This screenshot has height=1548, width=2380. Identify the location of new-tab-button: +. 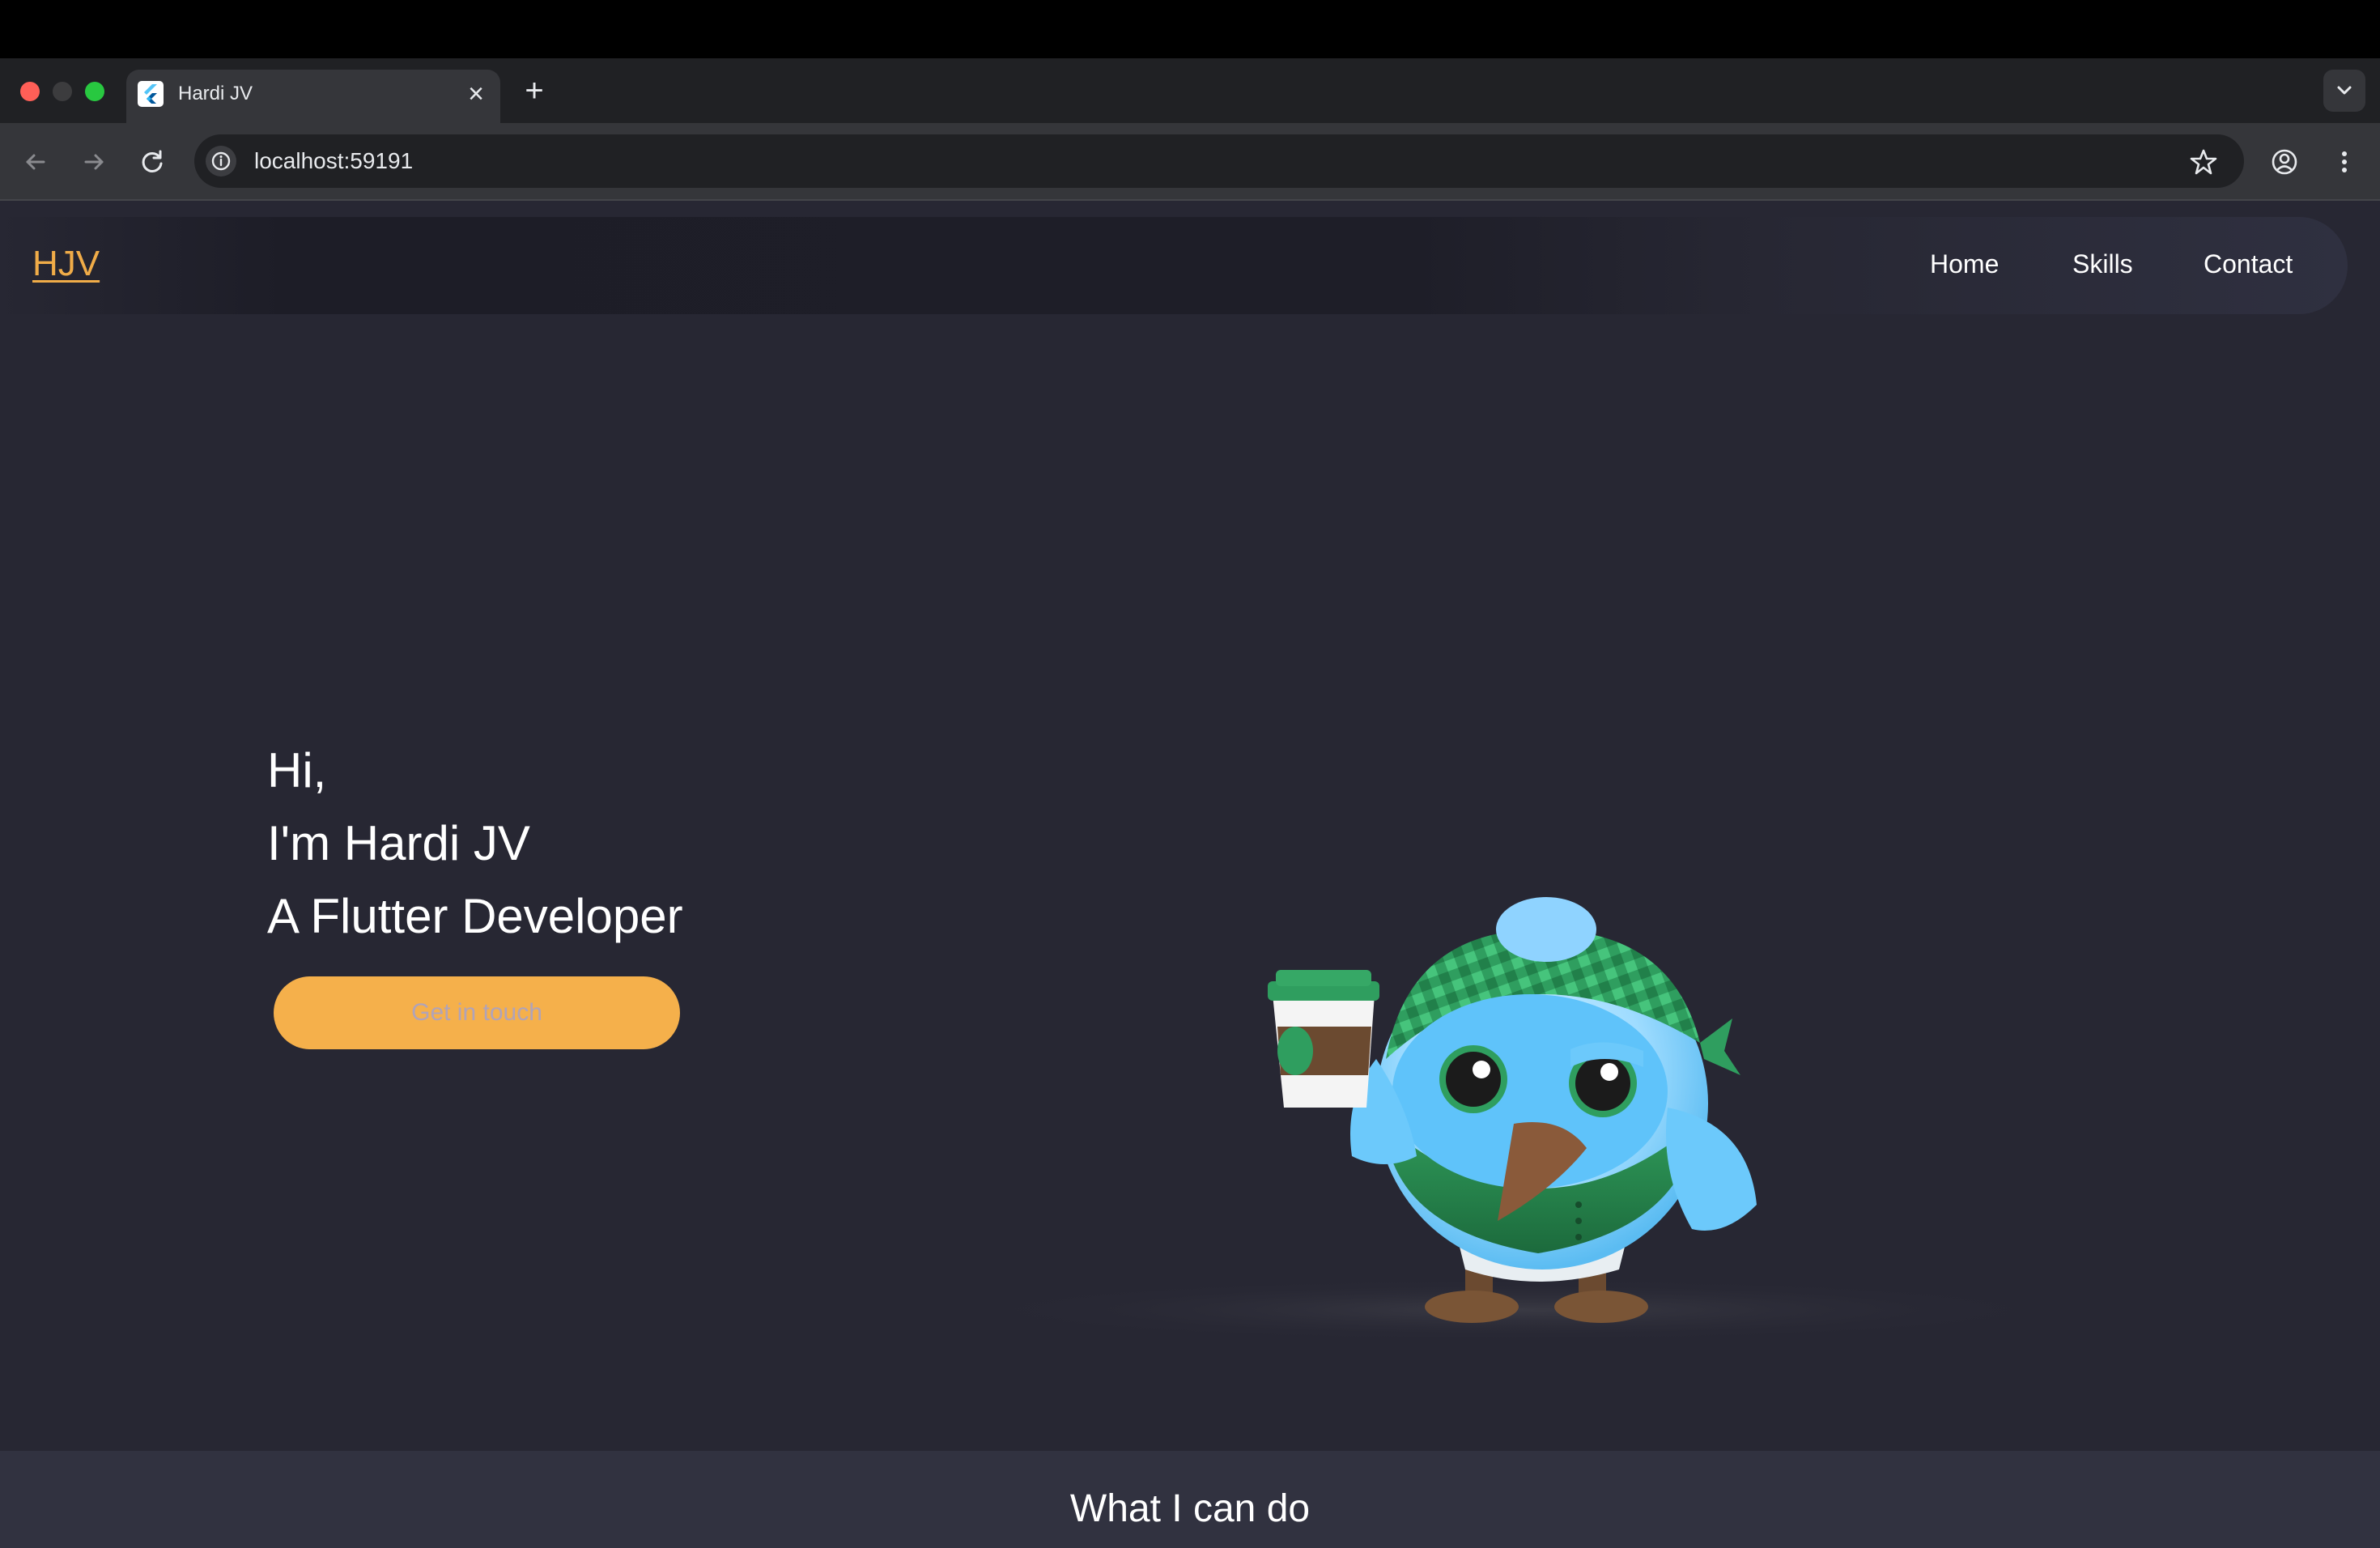
(534, 91).